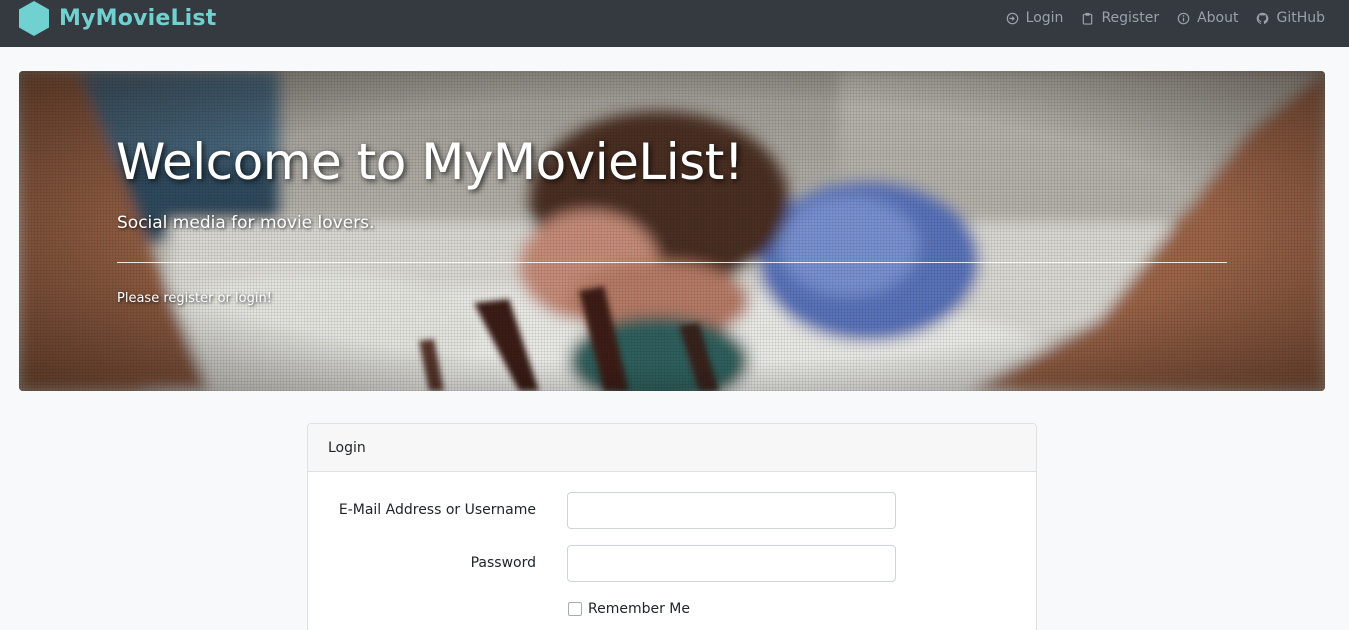 The width and height of the screenshot is (1349, 630). What do you see at coordinates (430, 162) in the screenshot?
I see `hero-title: Welcome to MyMovieList!` at bounding box center [430, 162].